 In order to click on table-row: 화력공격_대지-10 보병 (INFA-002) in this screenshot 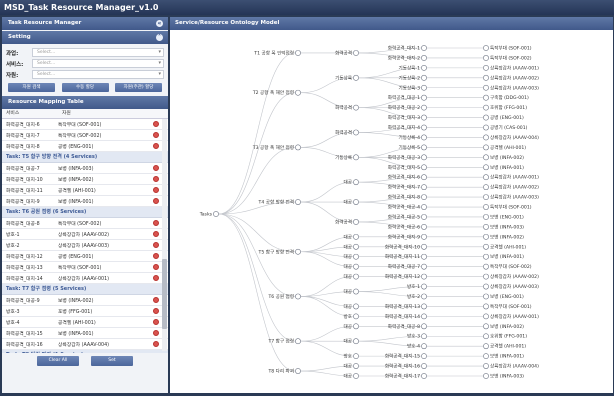, I will do `click(85, 179)`.